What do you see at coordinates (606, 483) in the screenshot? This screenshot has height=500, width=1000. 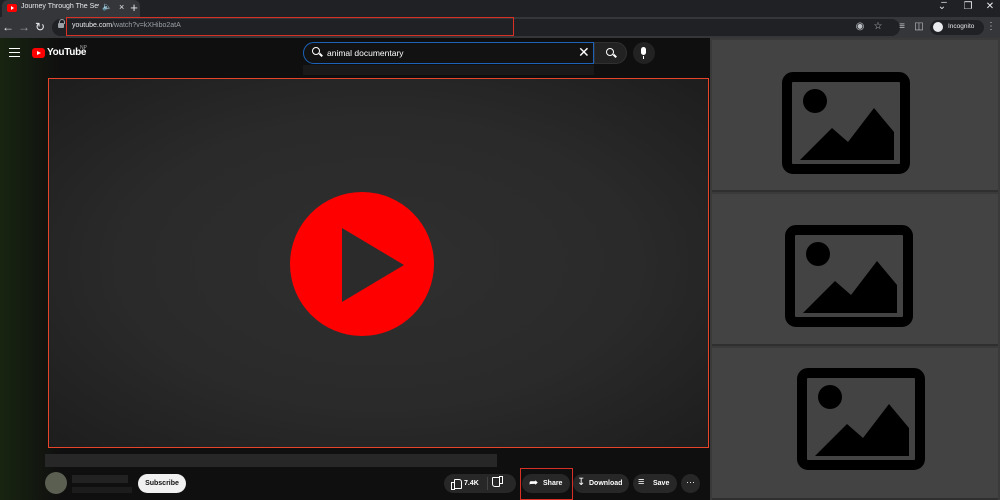 I see `download-label: Download` at bounding box center [606, 483].